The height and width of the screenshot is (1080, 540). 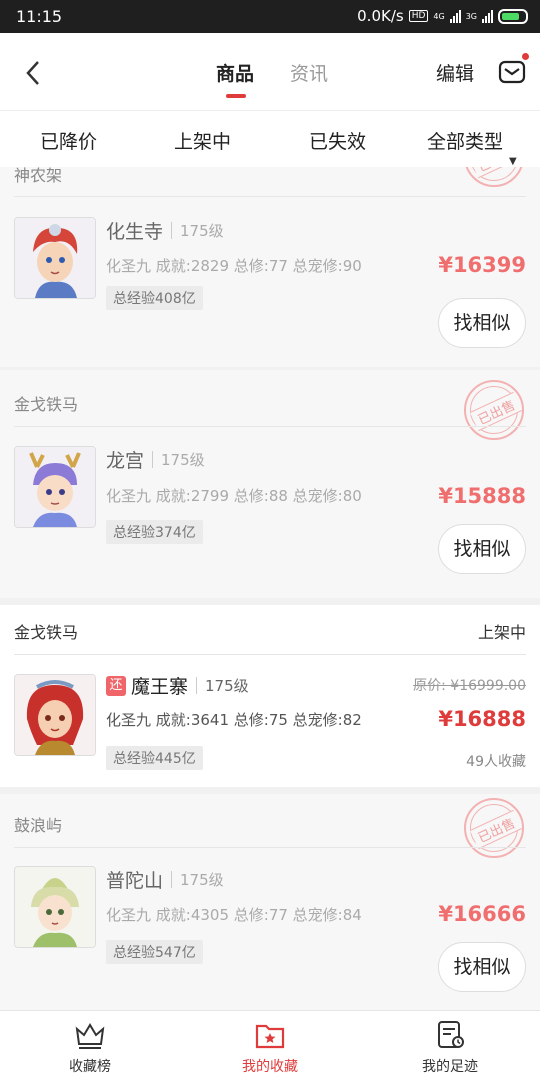 I want to click on server-name: 神农架, so click(x=38, y=176).